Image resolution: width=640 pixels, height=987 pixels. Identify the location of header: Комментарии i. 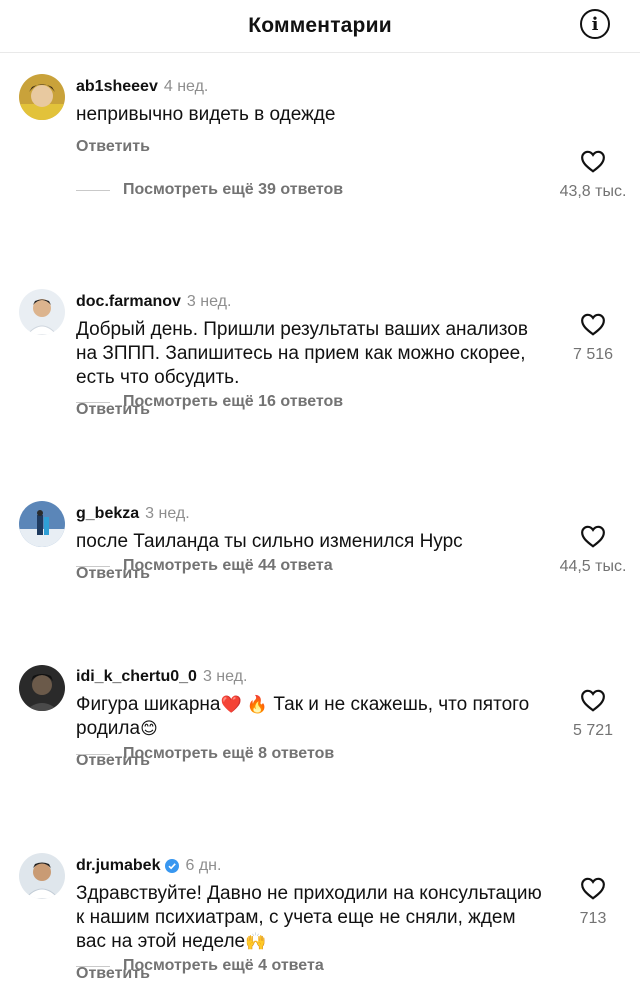
(320, 26).